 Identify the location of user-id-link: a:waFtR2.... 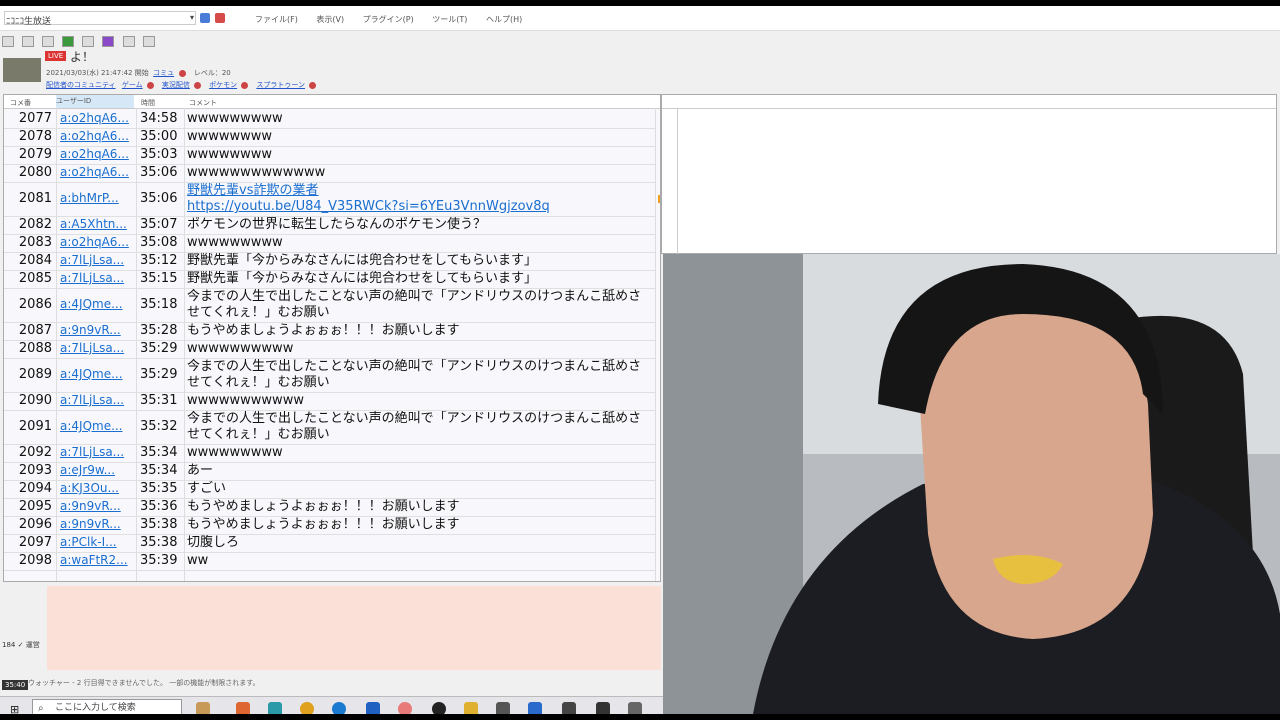
(97, 560).